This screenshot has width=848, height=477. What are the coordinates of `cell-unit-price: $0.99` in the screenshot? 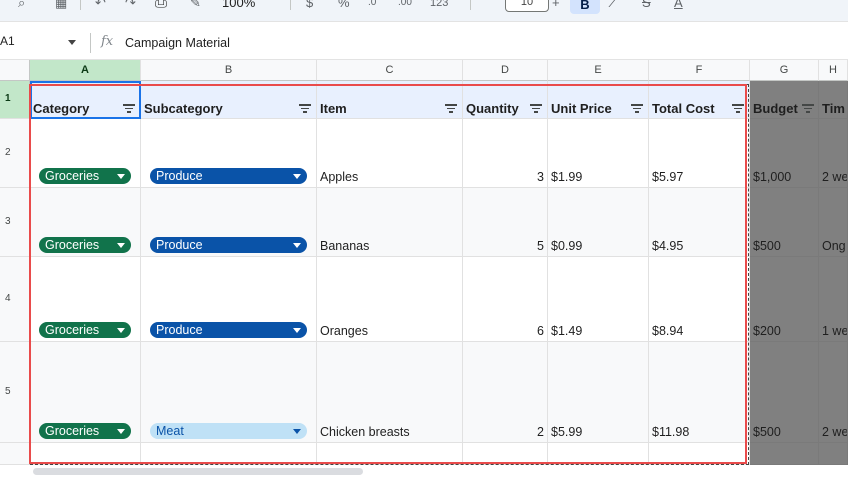 It's located at (598, 222).